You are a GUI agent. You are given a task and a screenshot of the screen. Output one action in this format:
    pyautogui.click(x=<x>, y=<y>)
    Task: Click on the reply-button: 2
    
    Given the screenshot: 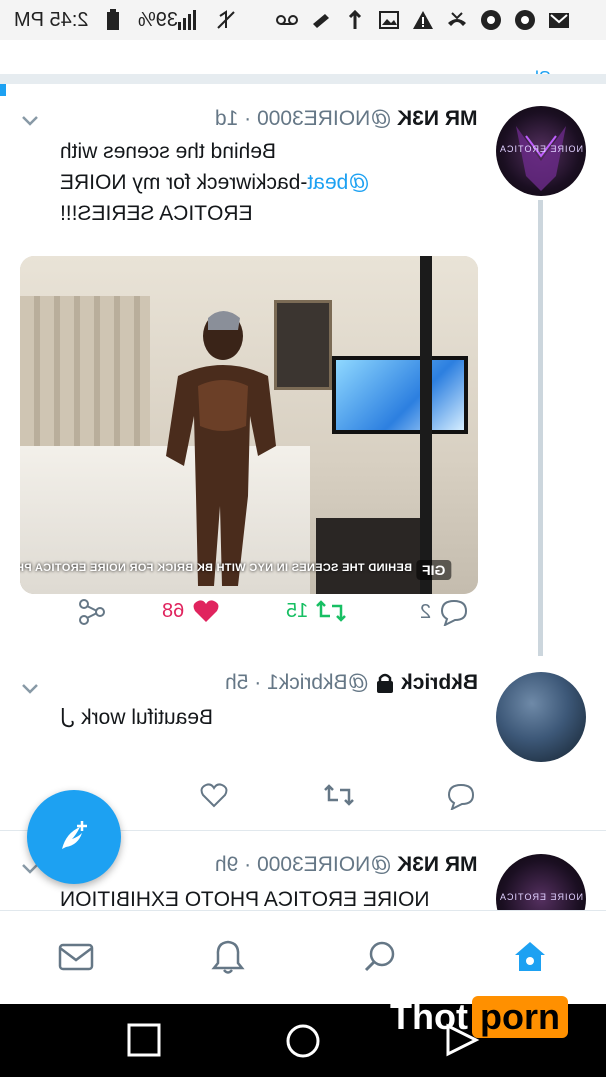 What is the action you would take?
    pyautogui.click(x=444, y=612)
    